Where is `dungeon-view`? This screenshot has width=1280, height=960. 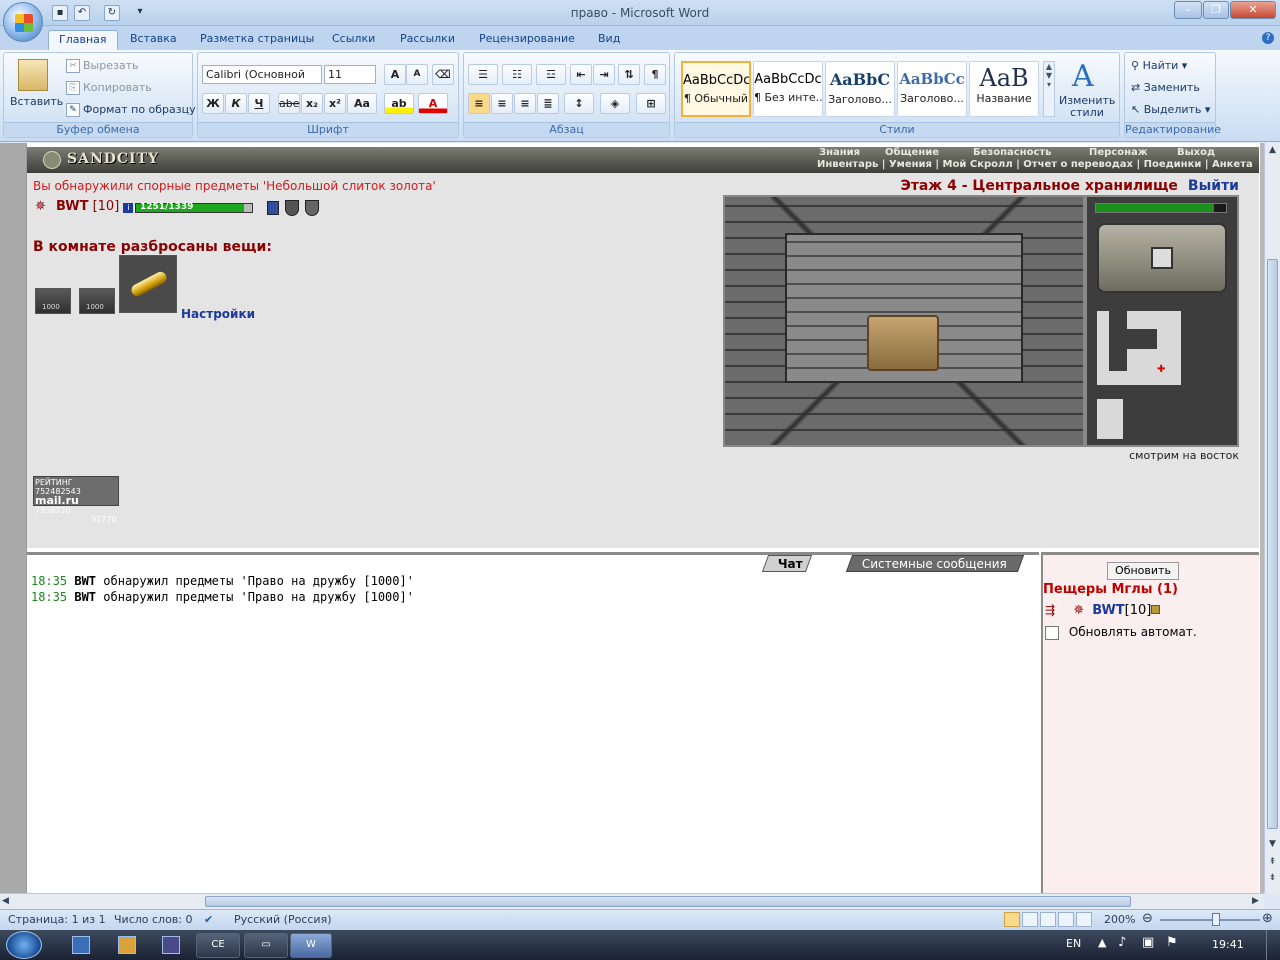 dungeon-view is located at coordinates (904, 321).